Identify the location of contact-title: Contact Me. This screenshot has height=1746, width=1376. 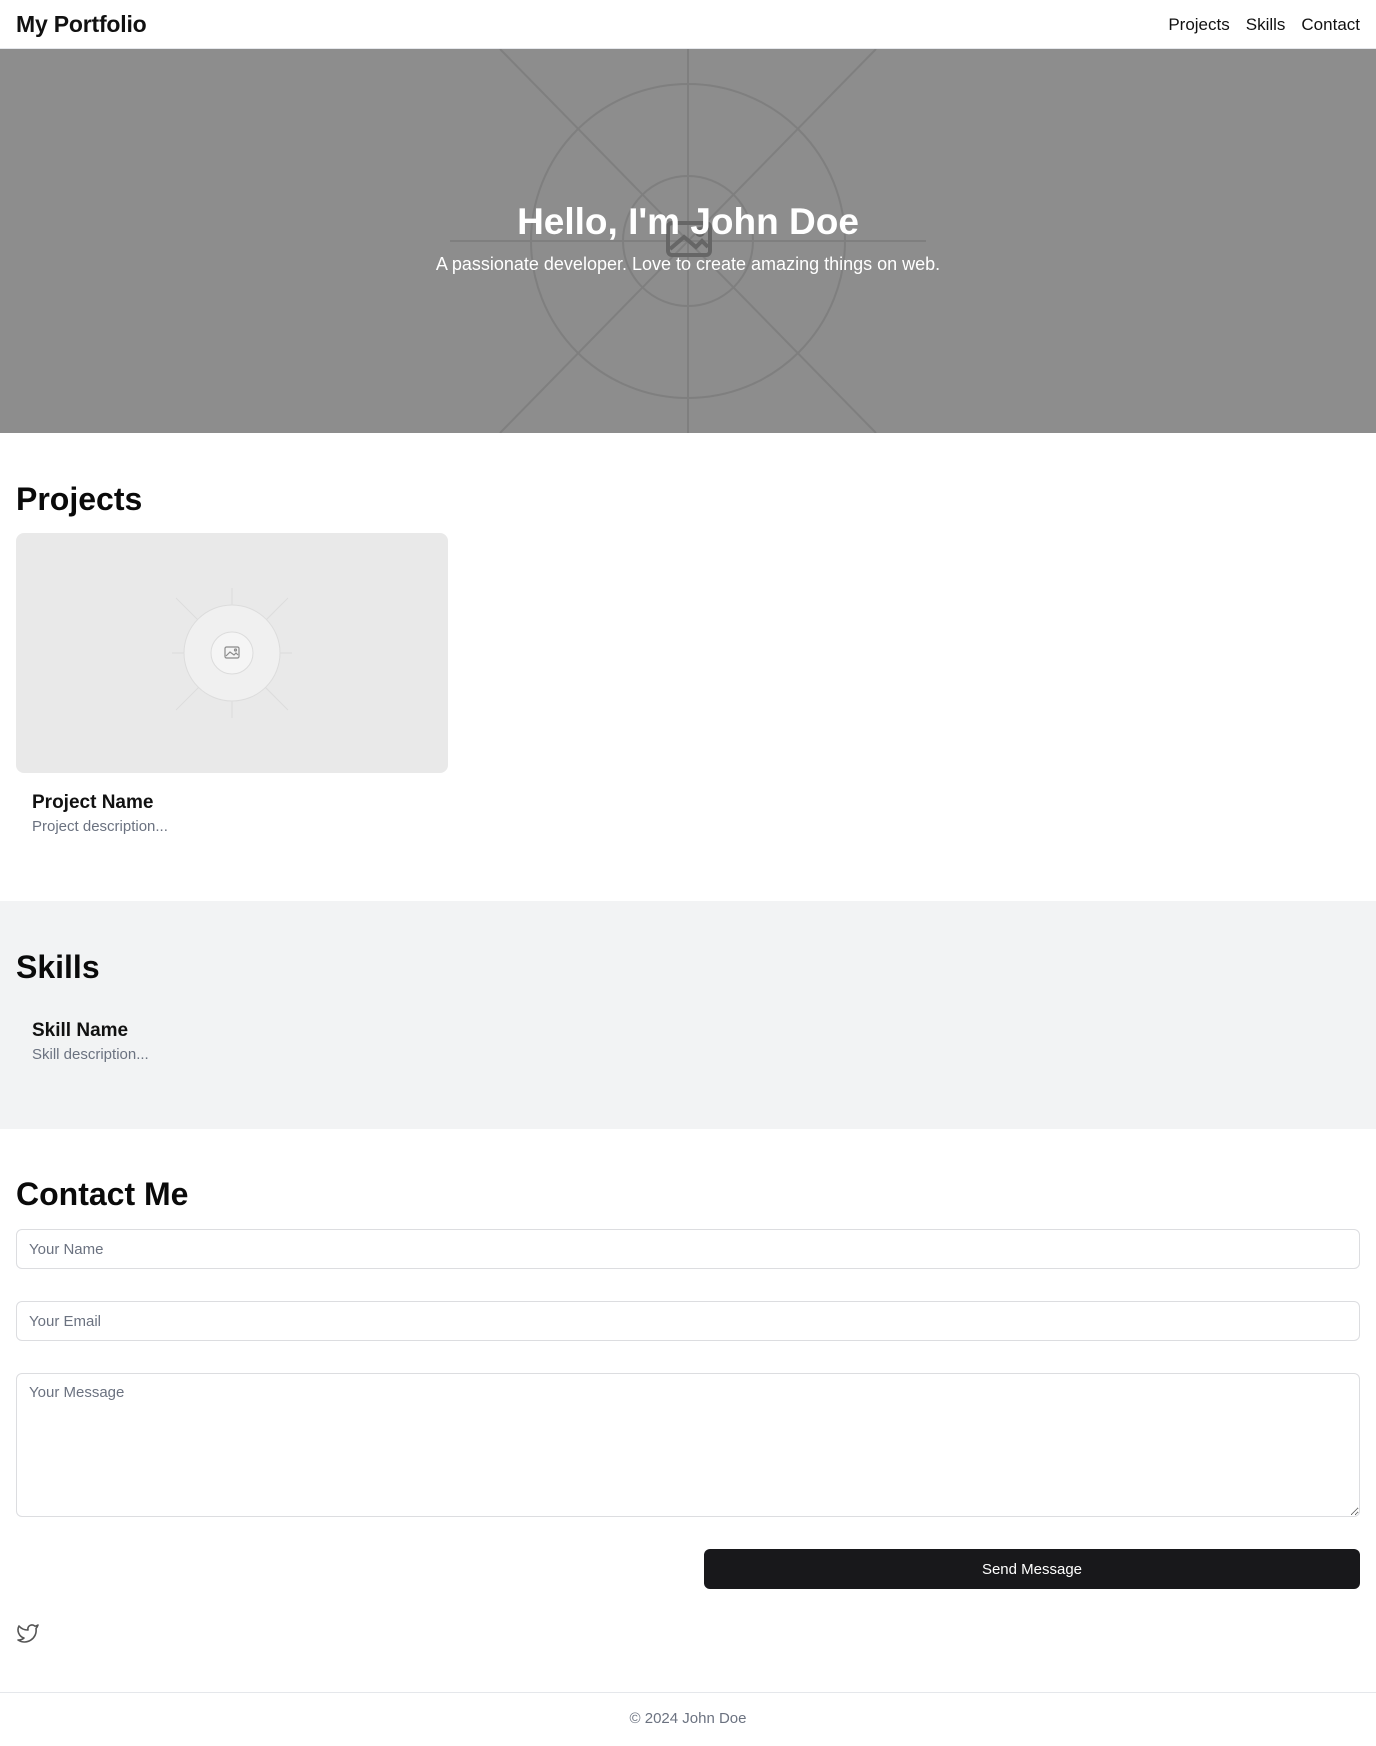
(102, 1194).